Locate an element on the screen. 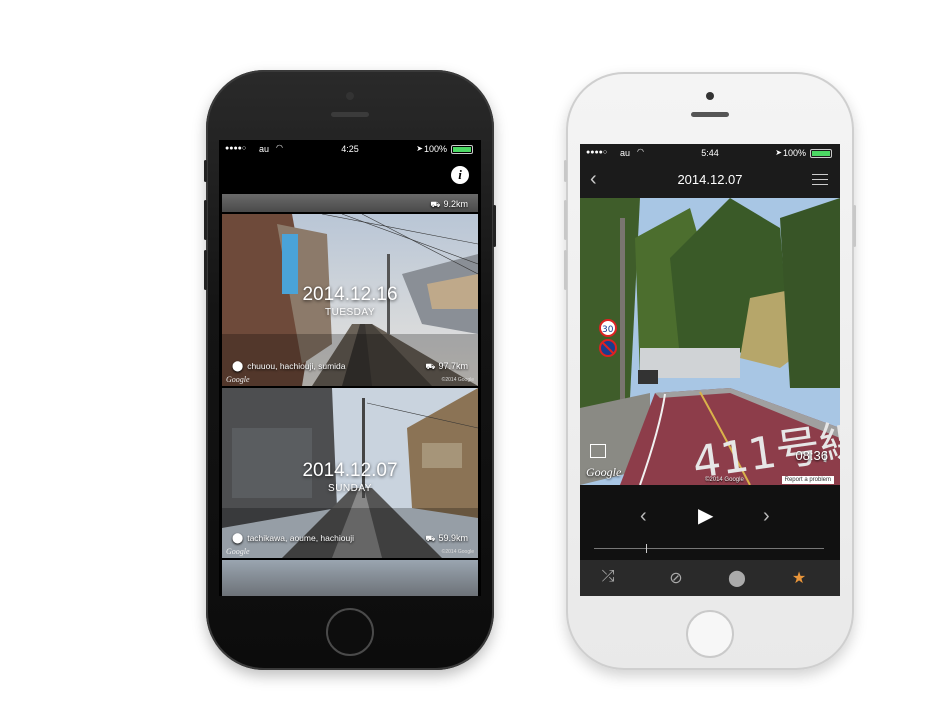 The width and height of the screenshot is (940, 717). list-item: ⛟ 9.2km is located at coordinates (350, 203).